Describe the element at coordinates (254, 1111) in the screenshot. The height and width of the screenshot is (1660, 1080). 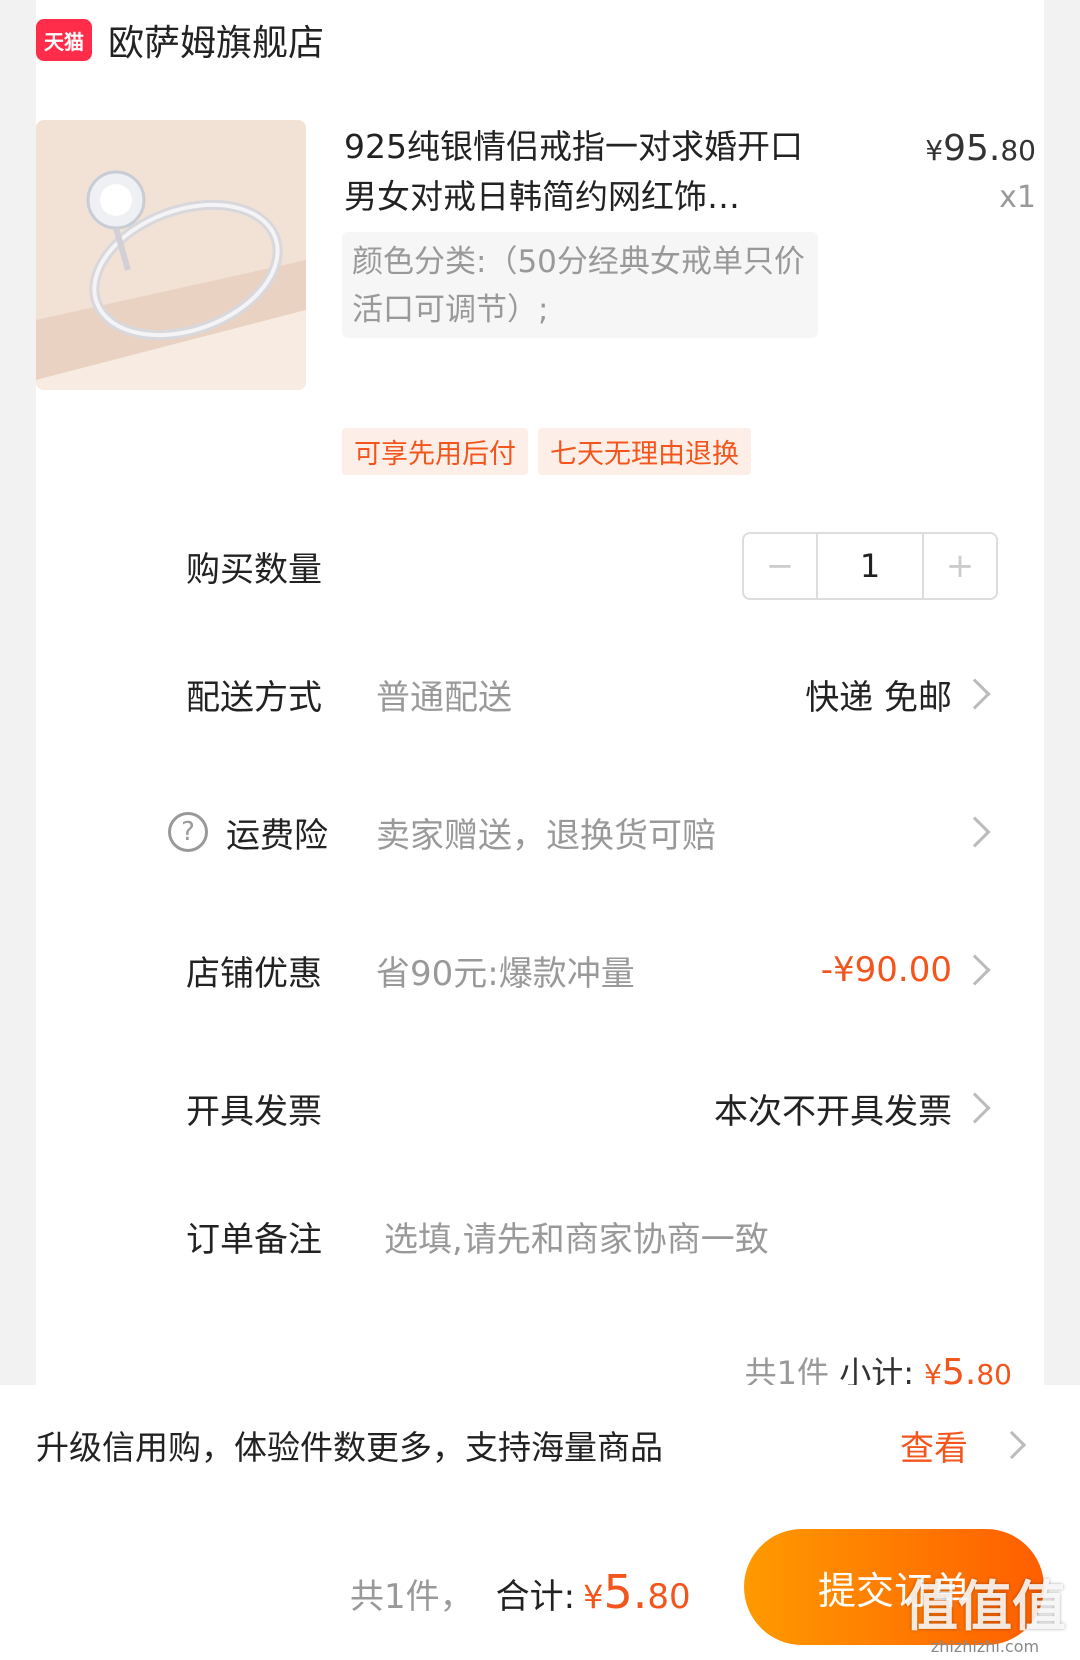
I see `invoice-label: 开具发票` at that location.